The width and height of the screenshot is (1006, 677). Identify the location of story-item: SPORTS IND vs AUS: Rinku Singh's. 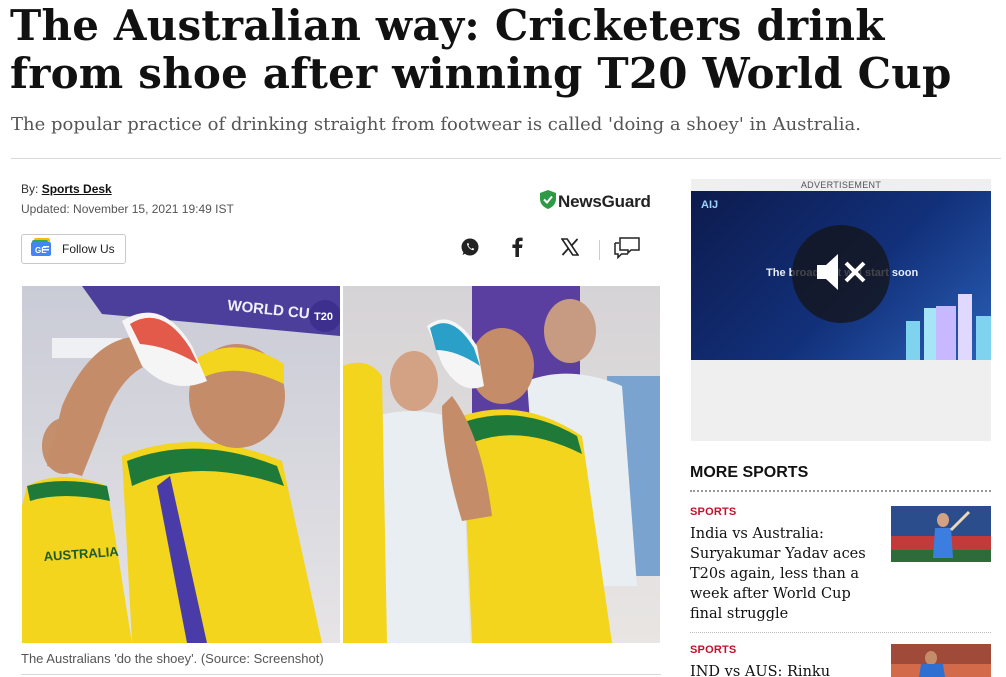
(840, 660).